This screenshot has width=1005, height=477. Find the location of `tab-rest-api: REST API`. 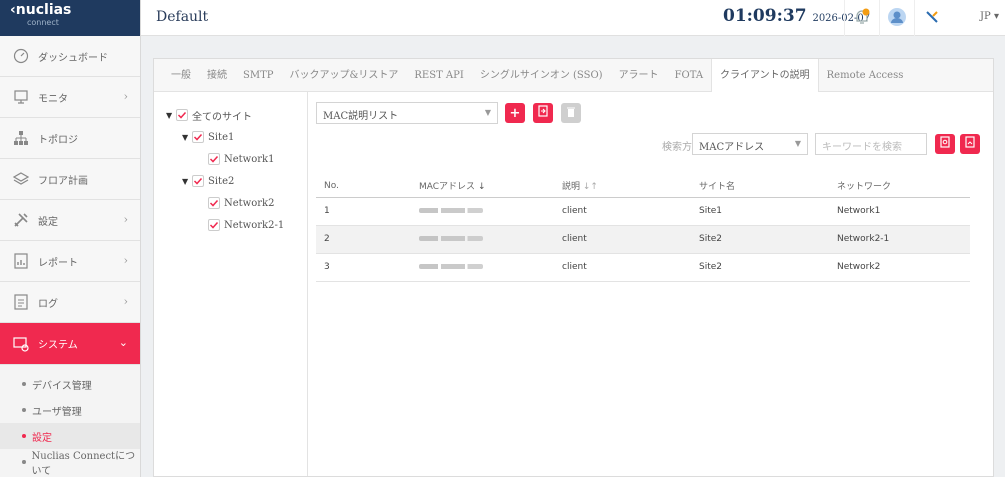

tab-rest-api: REST API is located at coordinates (438, 75).